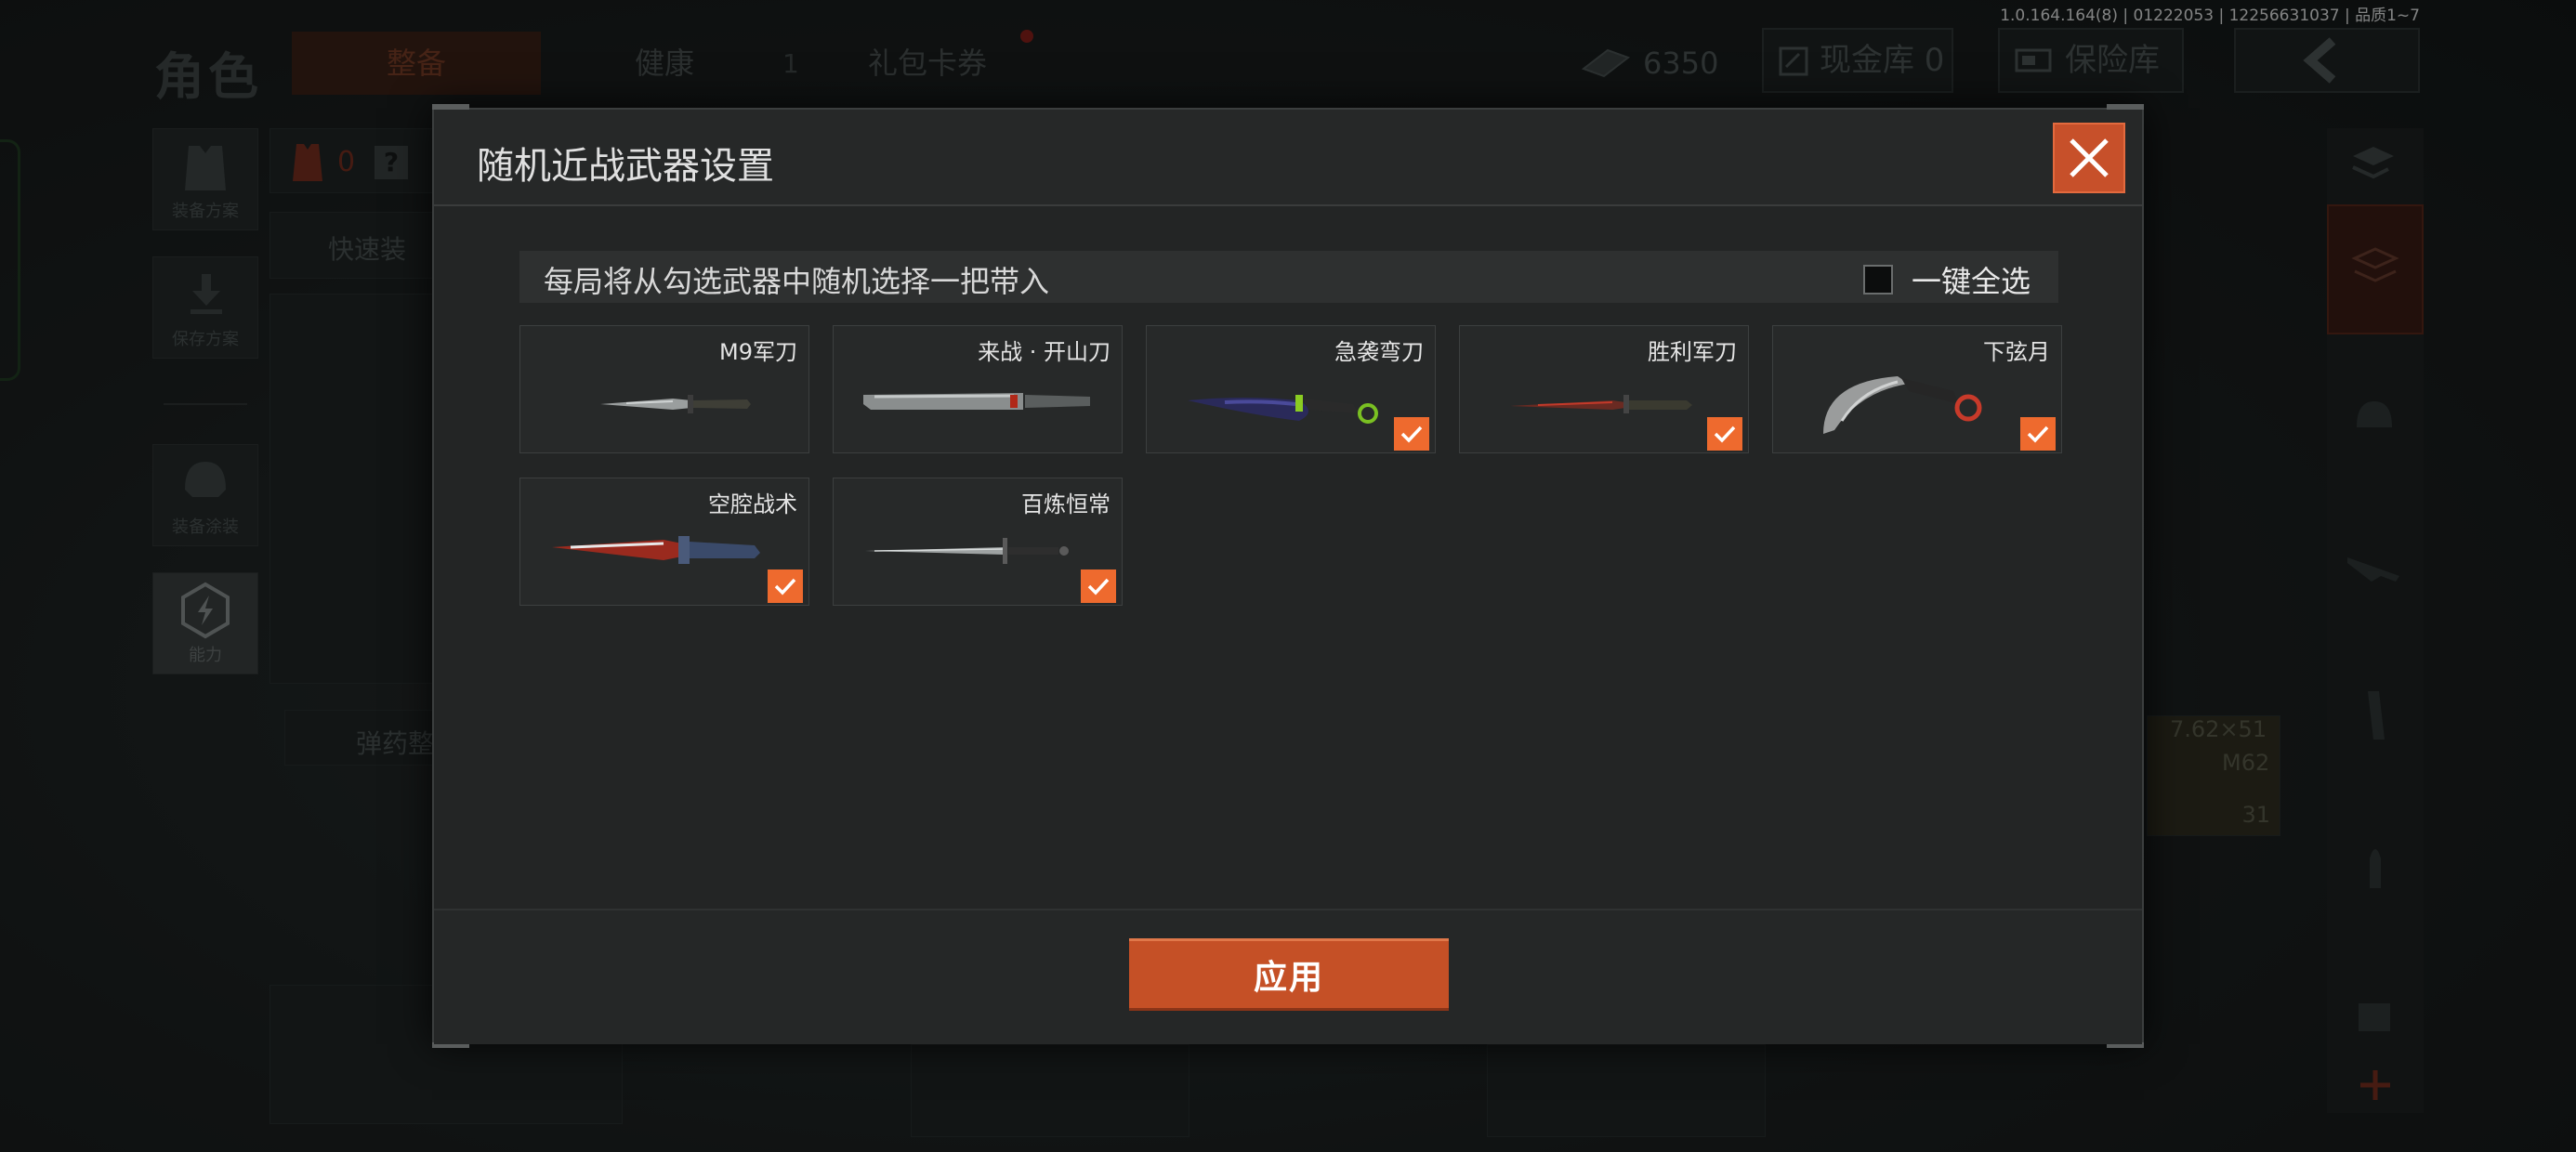 The image size is (2576, 1152). What do you see at coordinates (967, 551) in the screenshot?
I see `long-sword-icon` at bounding box center [967, 551].